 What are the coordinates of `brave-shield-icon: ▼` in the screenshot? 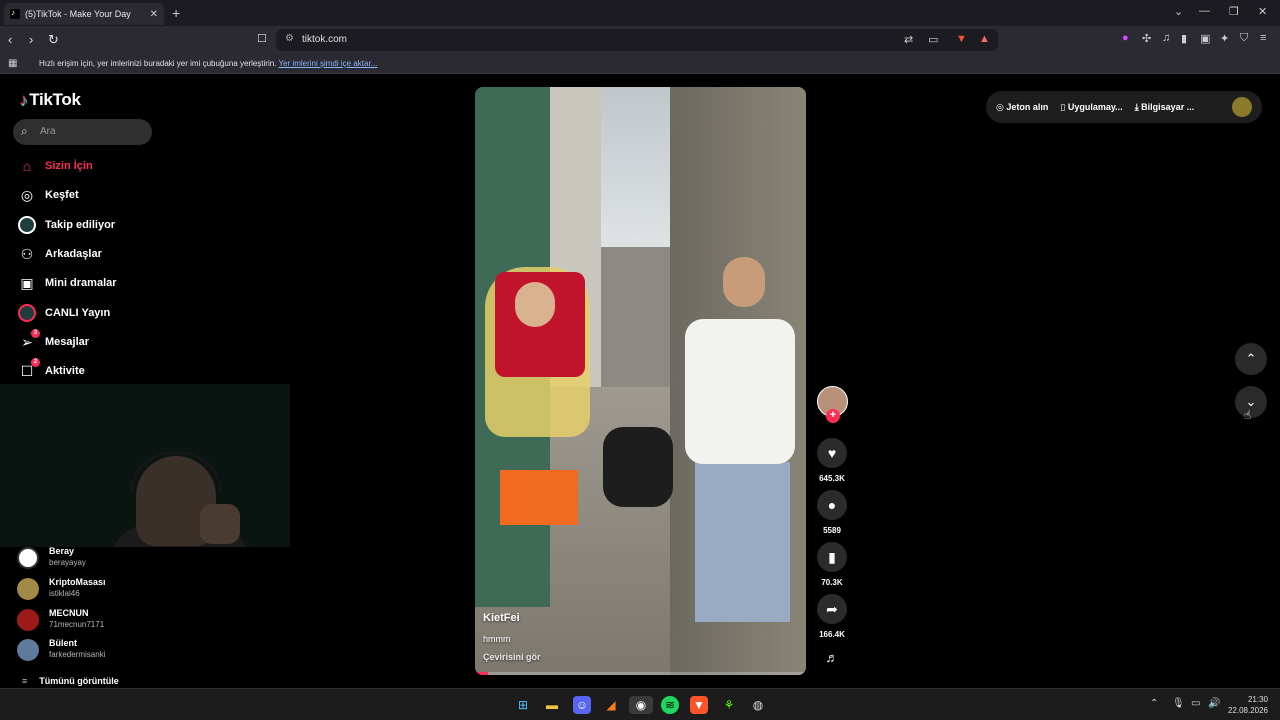 It's located at (961, 39).